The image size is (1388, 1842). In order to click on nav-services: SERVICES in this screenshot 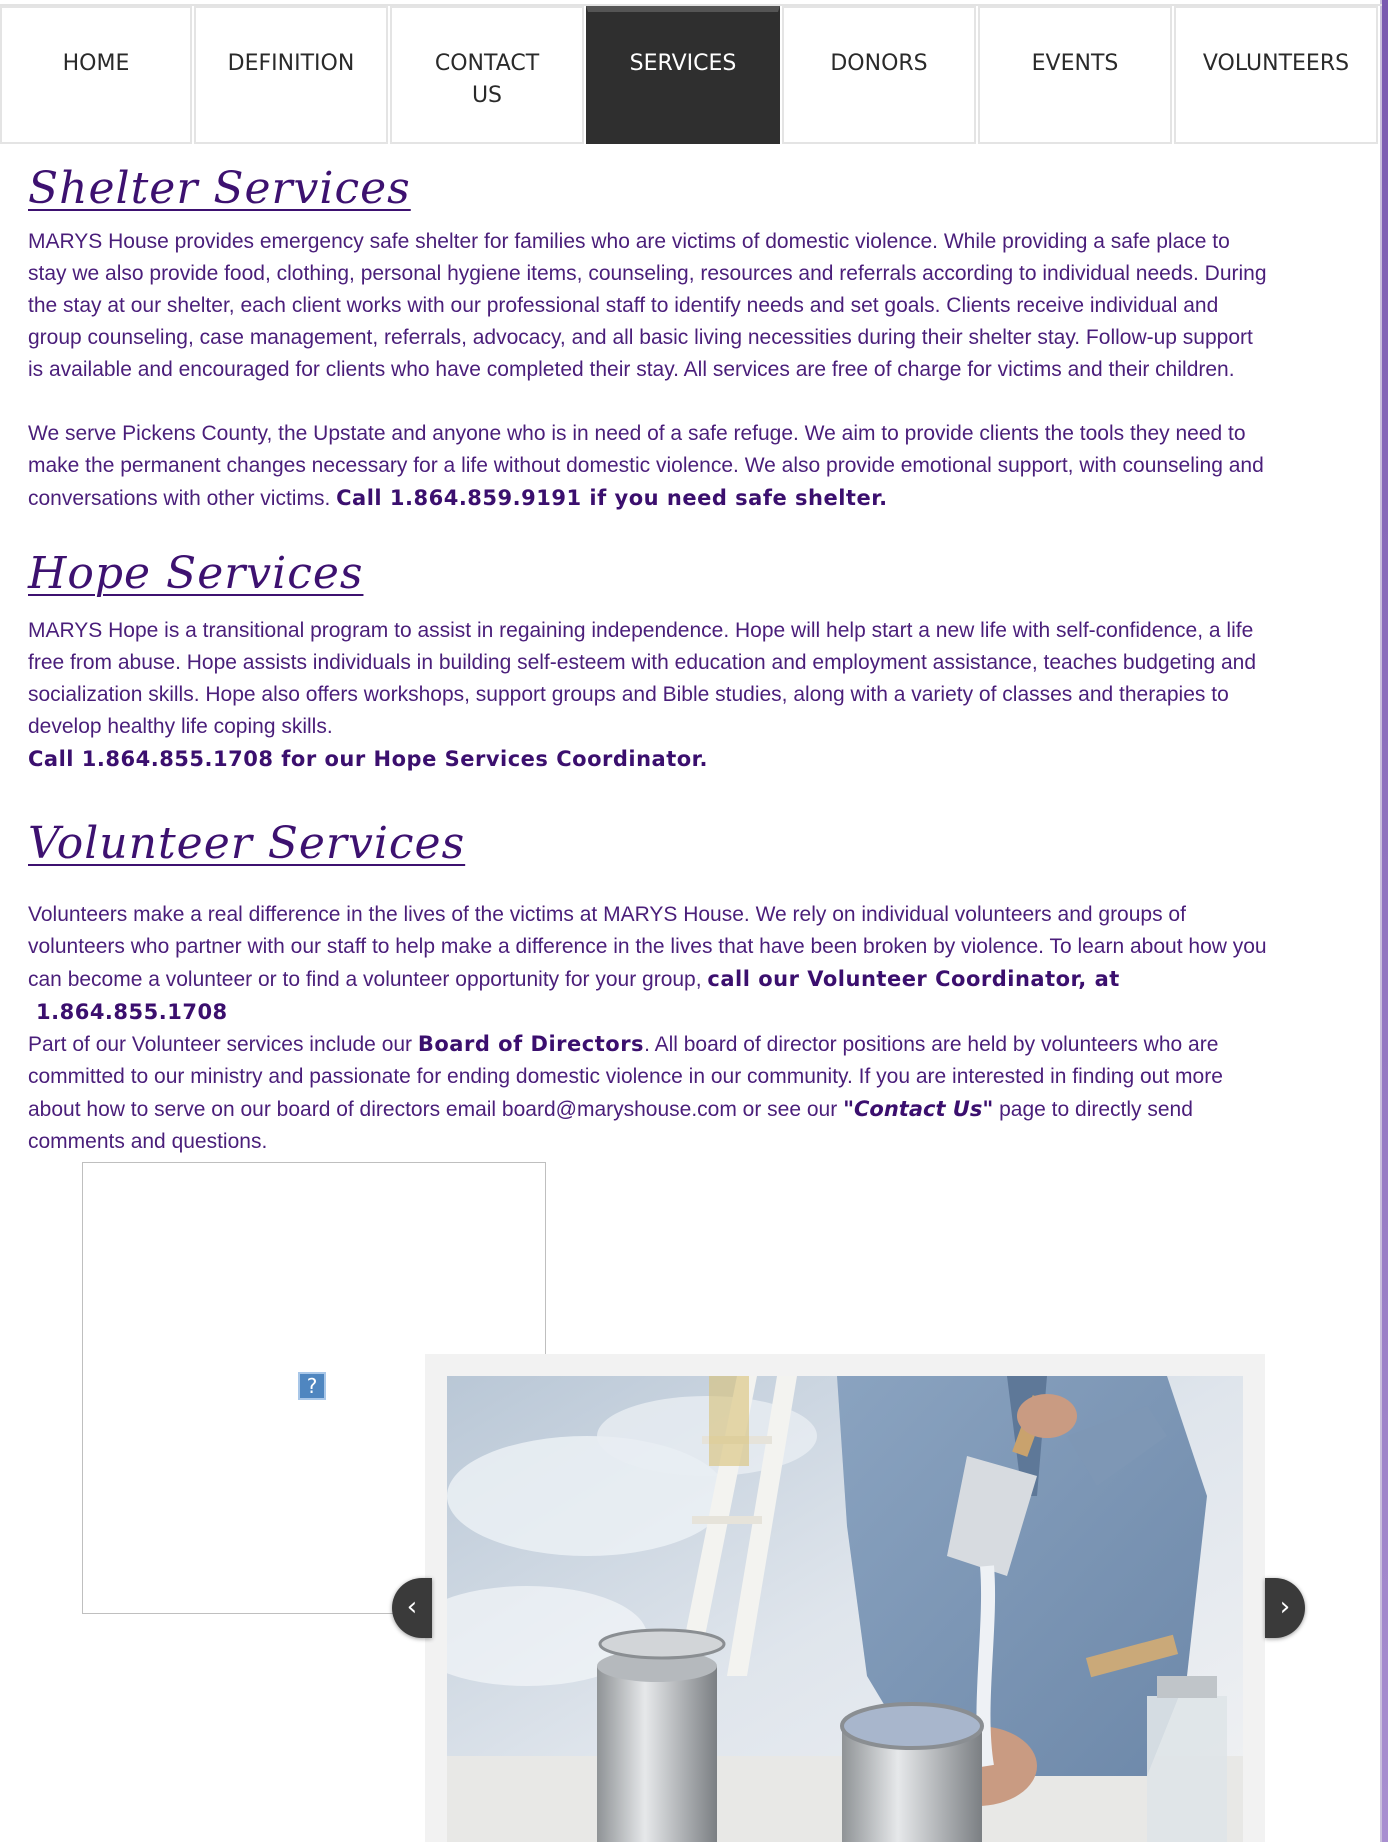, I will do `click(683, 75)`.